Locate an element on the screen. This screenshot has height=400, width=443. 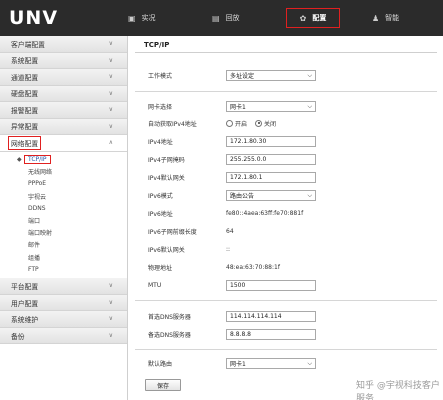
sidebar-item-channel-config: 通道配置 ∨ is located at coordinates (63, 77).